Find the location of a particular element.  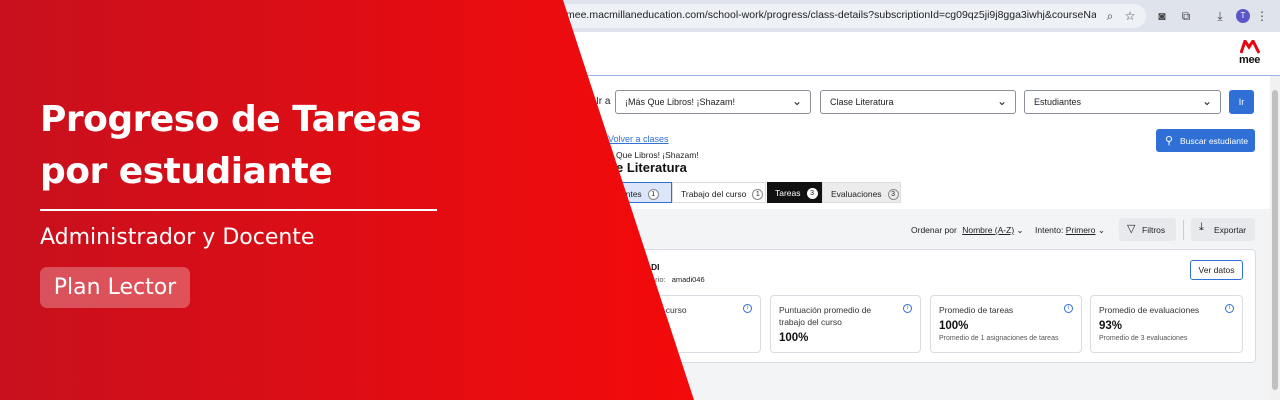

go-button: Ir is located at coordinates (1241, 102).